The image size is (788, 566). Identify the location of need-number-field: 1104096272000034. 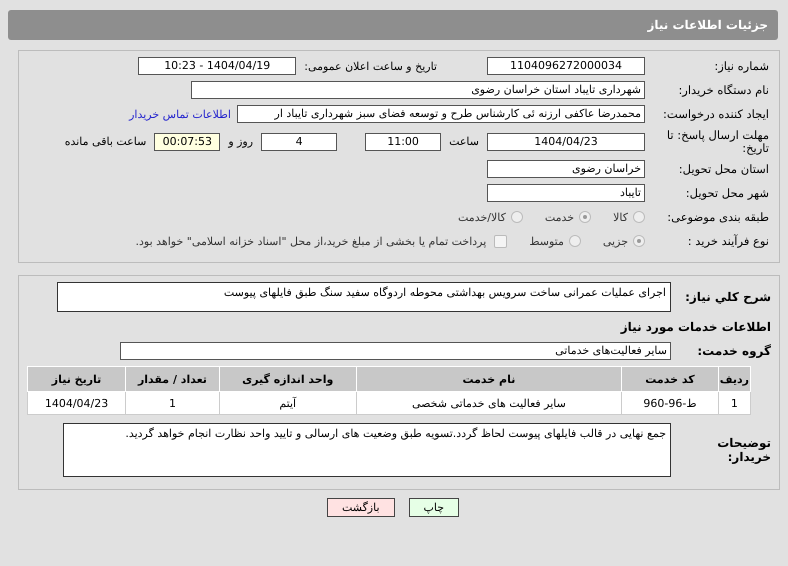
(566, 66).